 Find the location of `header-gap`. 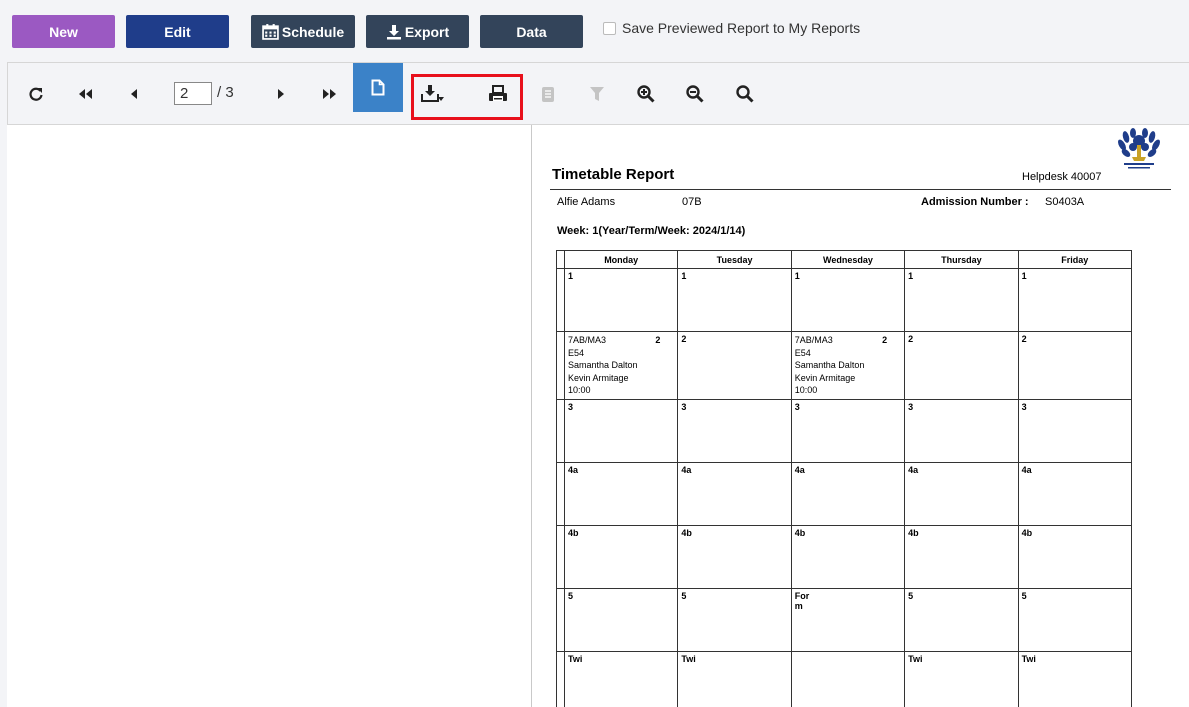

header-gap is located at coordinates (560, 259).